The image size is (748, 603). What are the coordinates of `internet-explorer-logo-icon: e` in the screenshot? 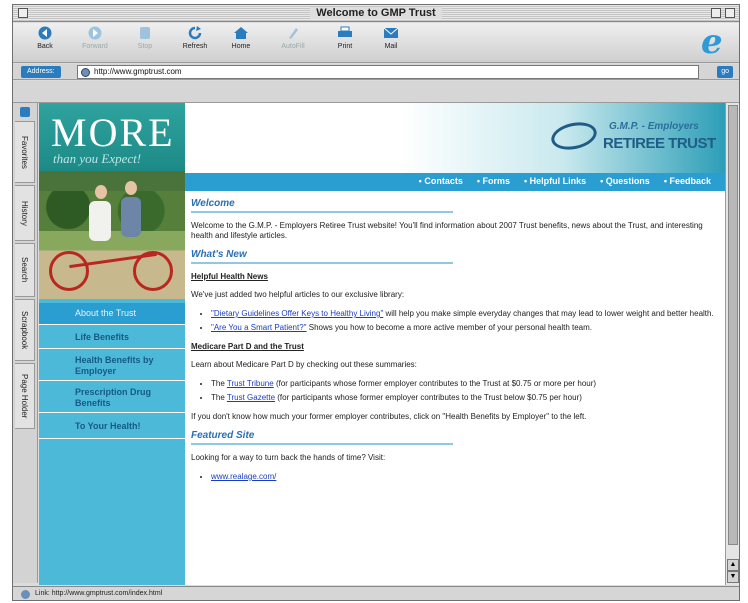 It's located at (712, 42).